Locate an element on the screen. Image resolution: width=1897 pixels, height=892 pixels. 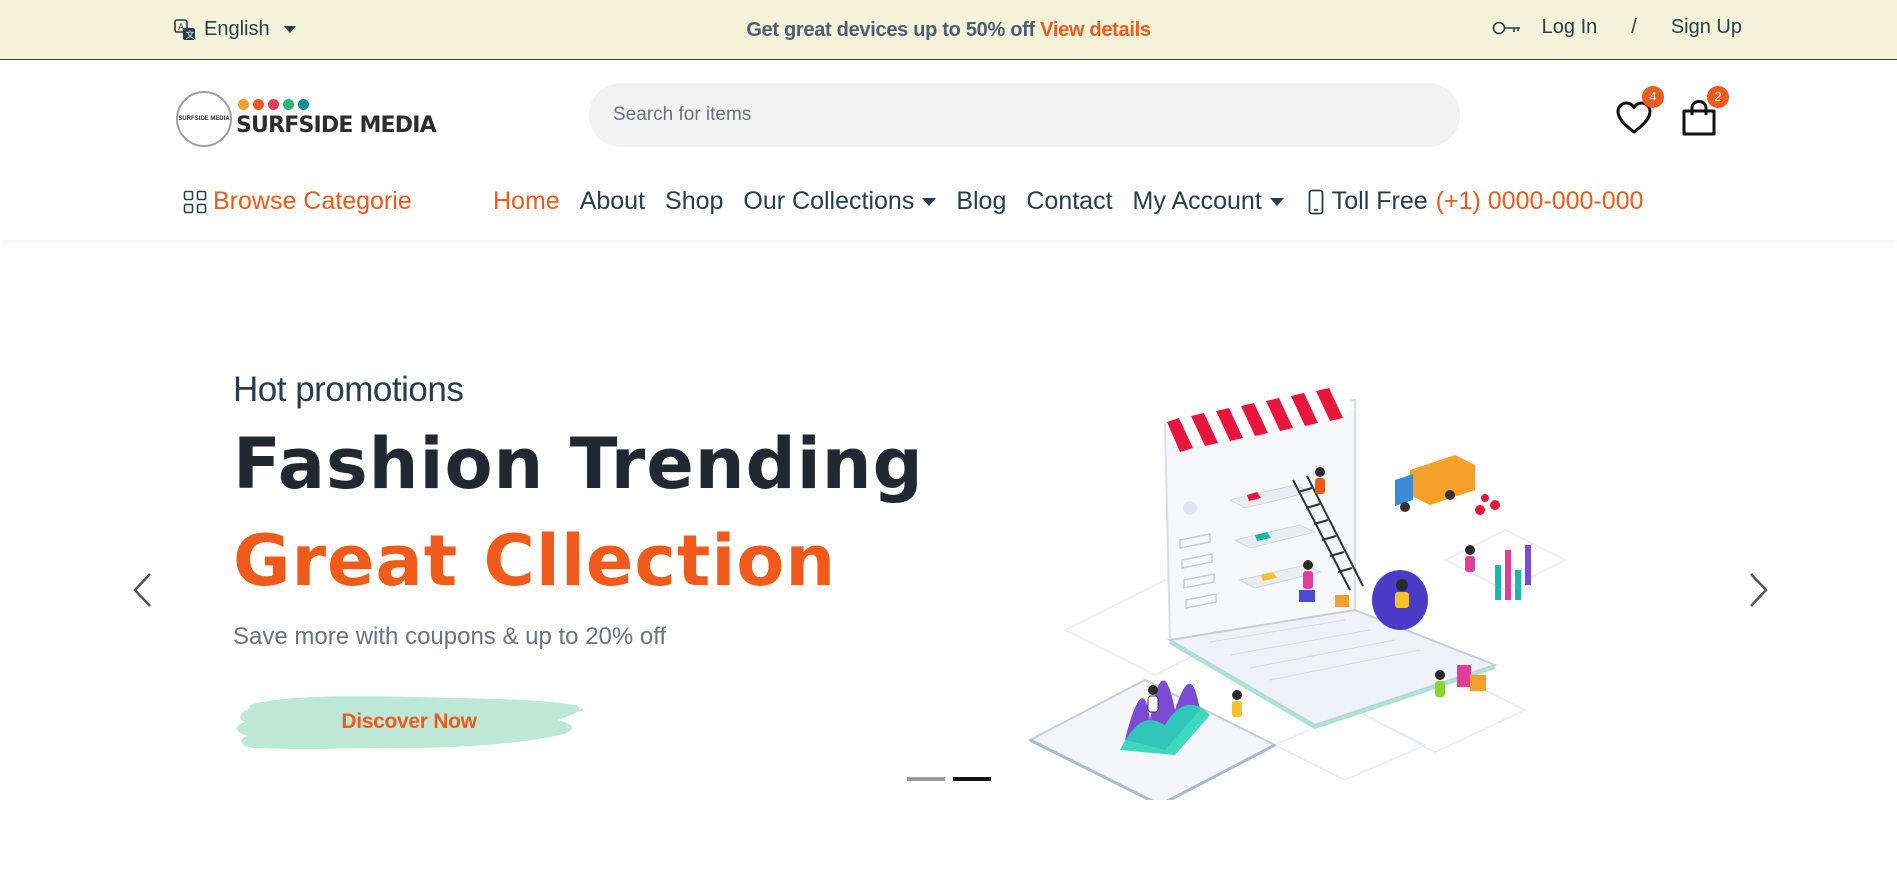
nav-item-my-account: My Account is located at coordinates (1208, 201).